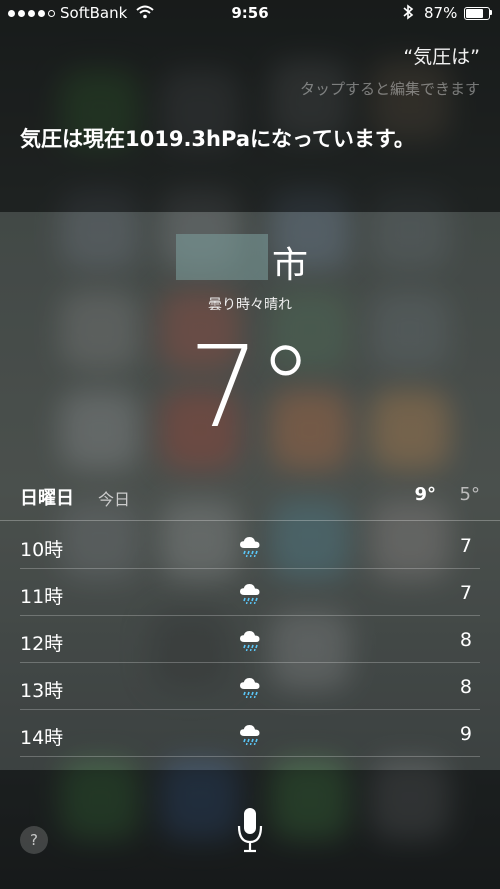  Describe the element at coordinates (250, 498) in the screenshot. I see `day-summary-row: 日曜日 今日 9° 5°` at that location.